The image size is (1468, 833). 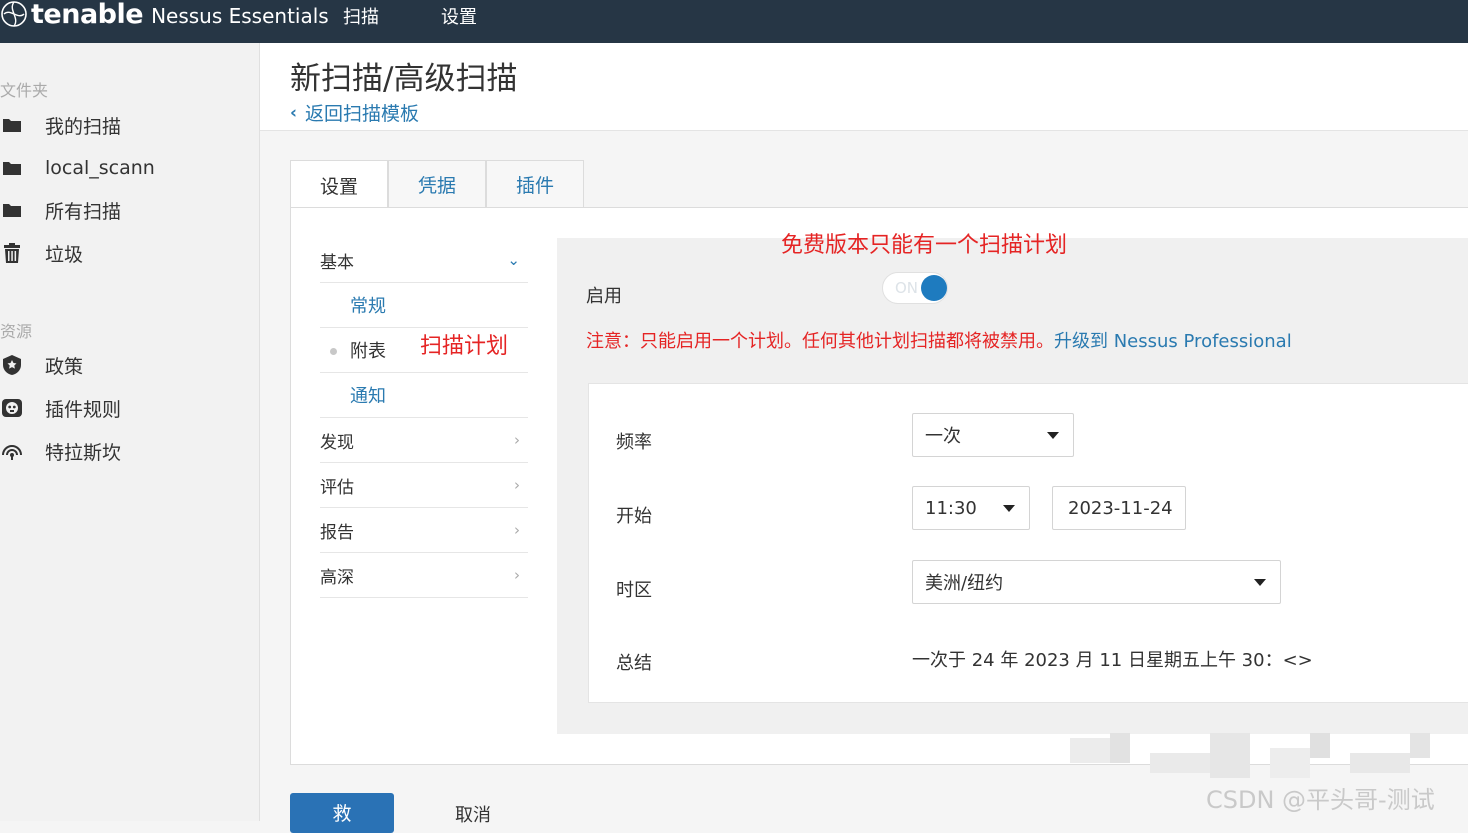 I want to click on annotation-schedule: 扫描计划, so click(x=464, y=346).